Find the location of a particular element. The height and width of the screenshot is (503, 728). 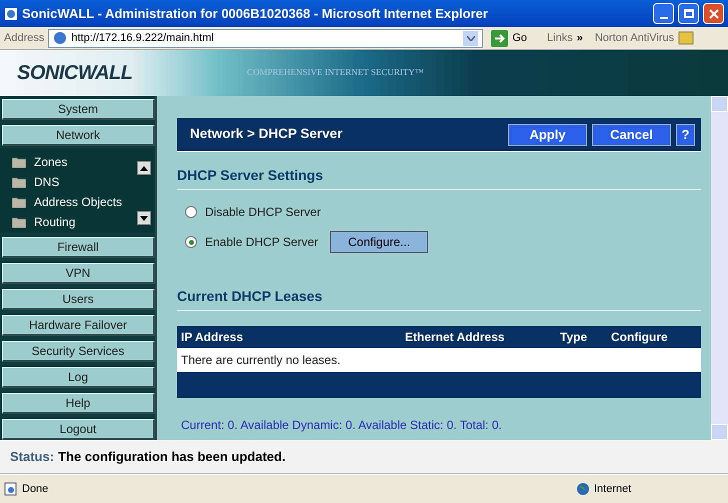

go-button: Go is located at coordinates (509, 38).